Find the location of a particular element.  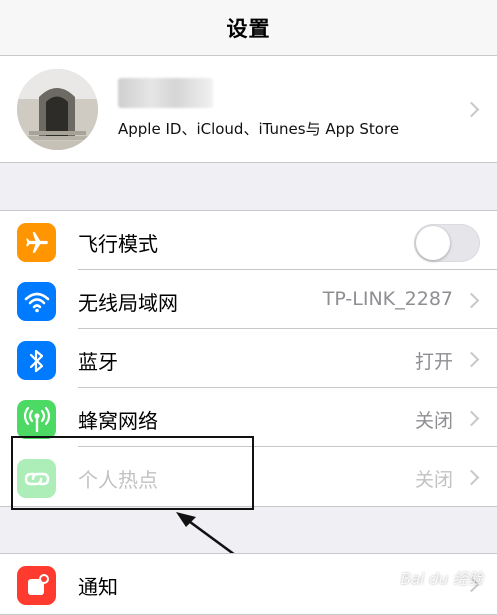

avatar is located at coordinates (57, 109).